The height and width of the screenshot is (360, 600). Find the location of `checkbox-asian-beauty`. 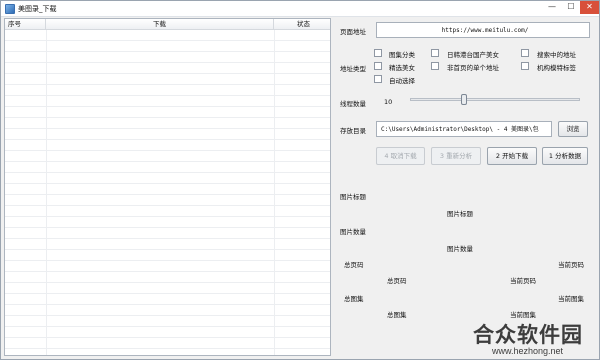

checkbox-asian-beauty is located at coordinates (435, 53).